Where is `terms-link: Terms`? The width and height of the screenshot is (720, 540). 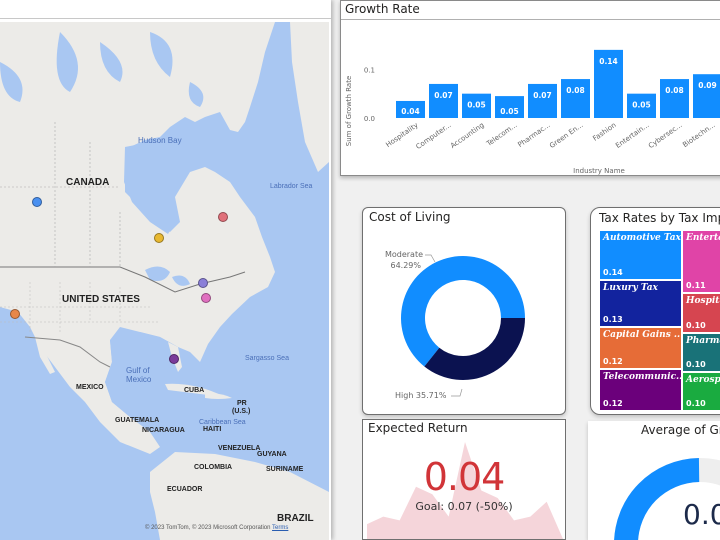
terms-link: Terms is located at coordinates (280, 528).